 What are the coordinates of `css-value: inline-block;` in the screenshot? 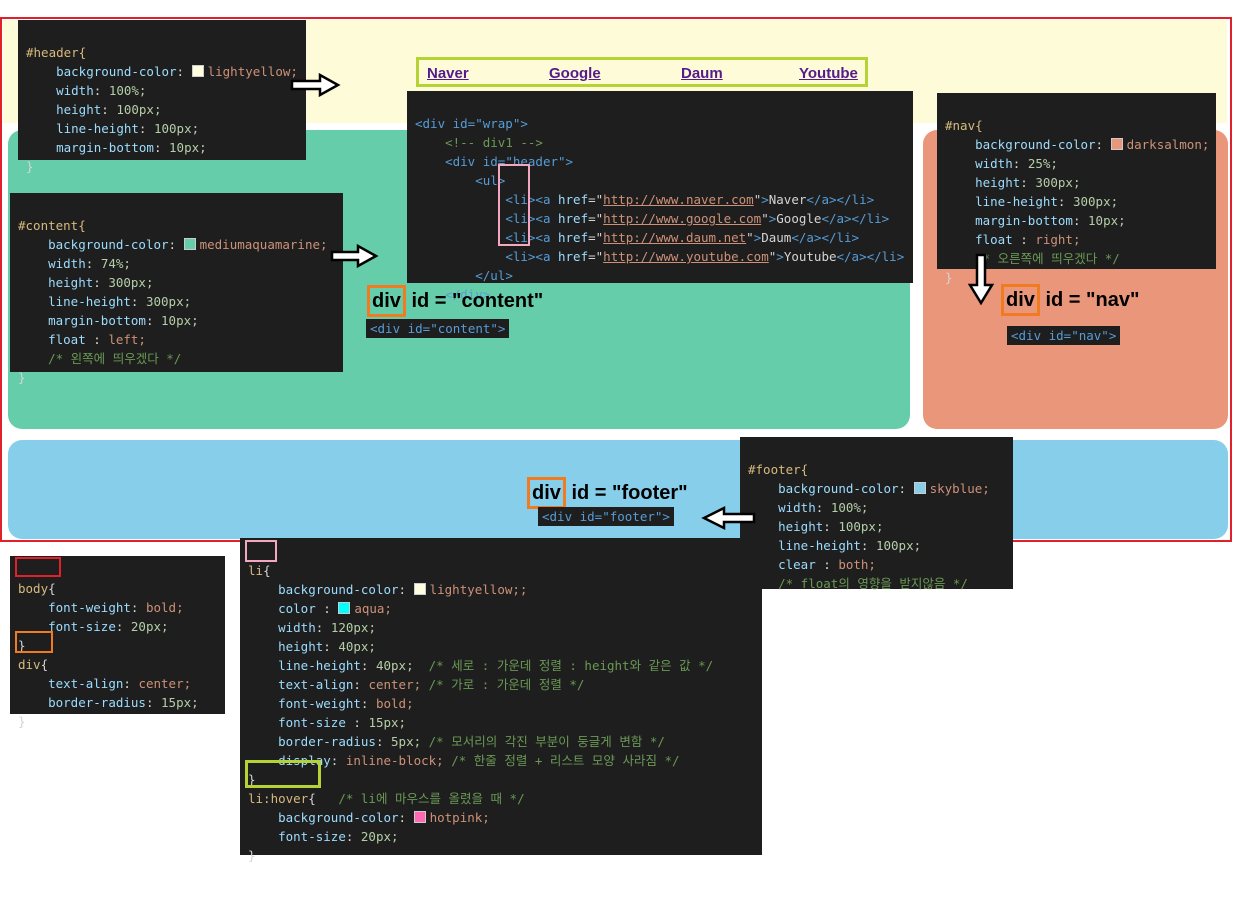 It's located at (394, 760).